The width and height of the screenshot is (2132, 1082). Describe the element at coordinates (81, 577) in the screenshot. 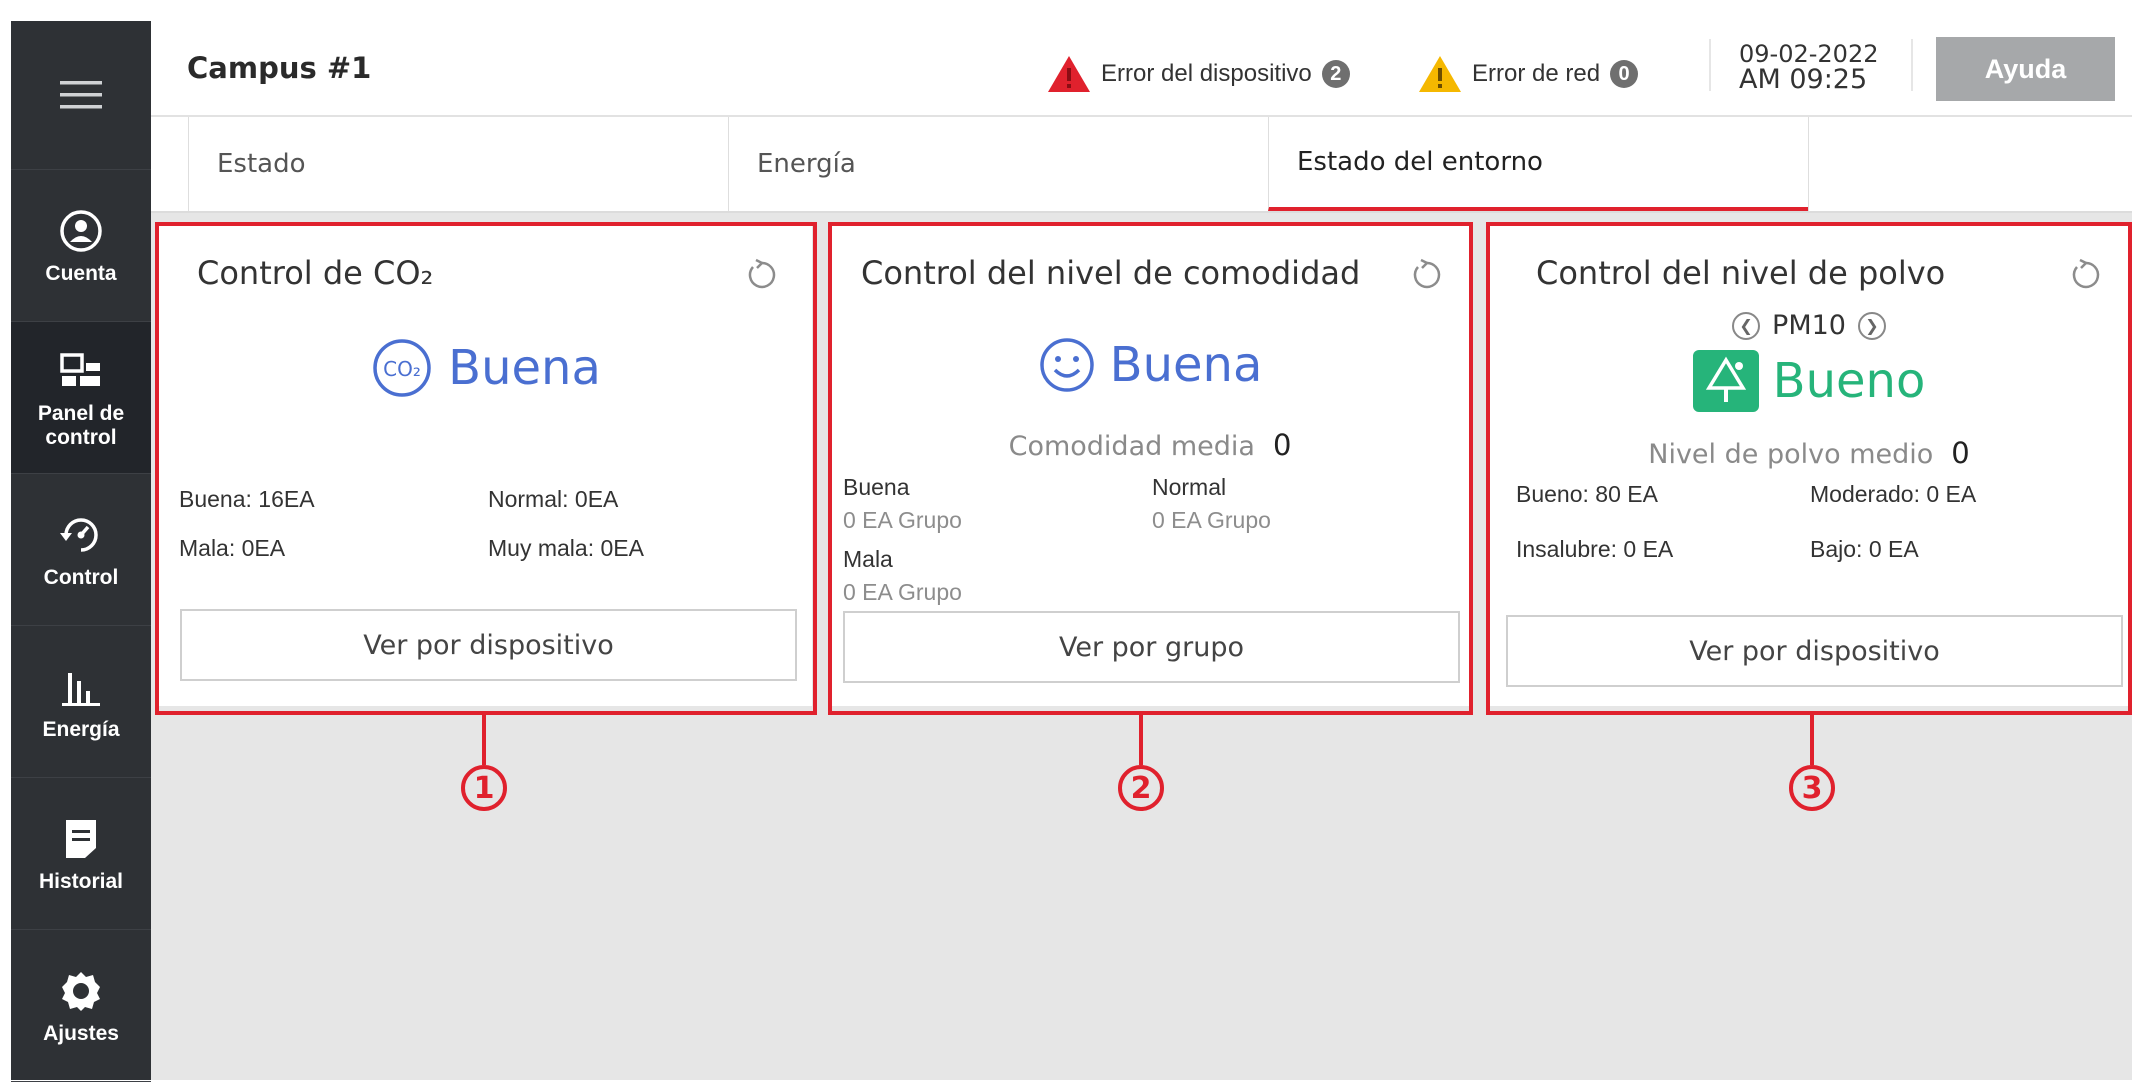

I see `sidebar-item-label: Control` at that location.